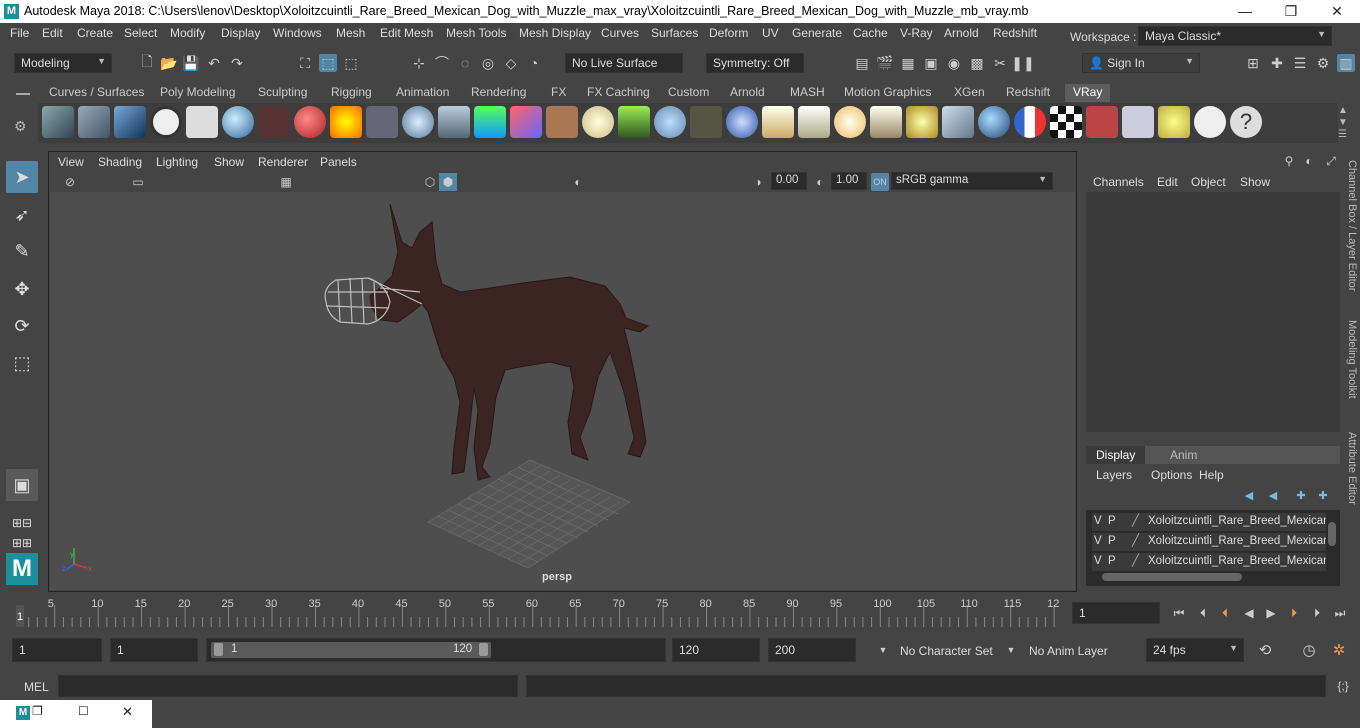 The image size is (1360, 728). I want to click on menu-redshift: Redshift, so click(1015, 33).